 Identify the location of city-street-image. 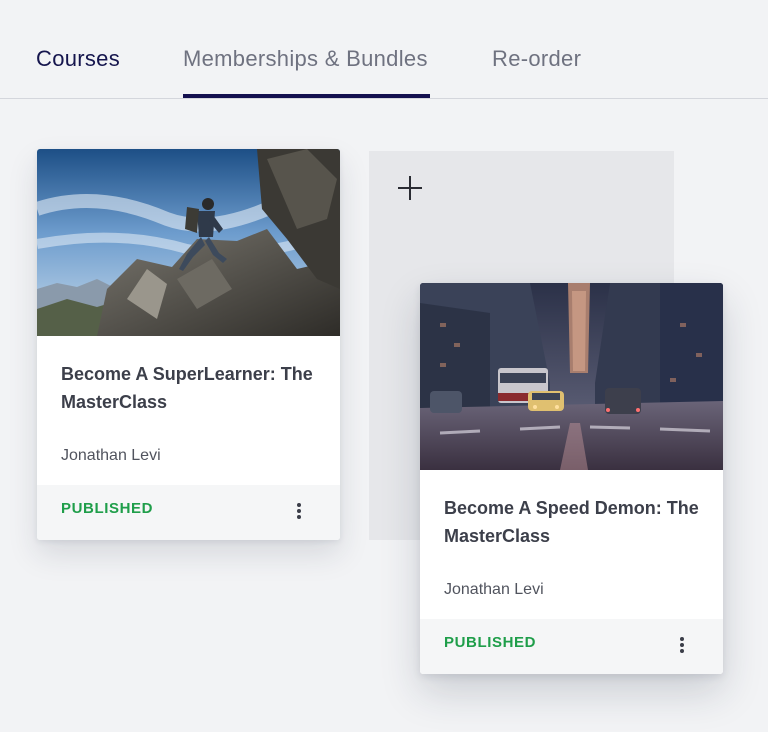
(571, 376).